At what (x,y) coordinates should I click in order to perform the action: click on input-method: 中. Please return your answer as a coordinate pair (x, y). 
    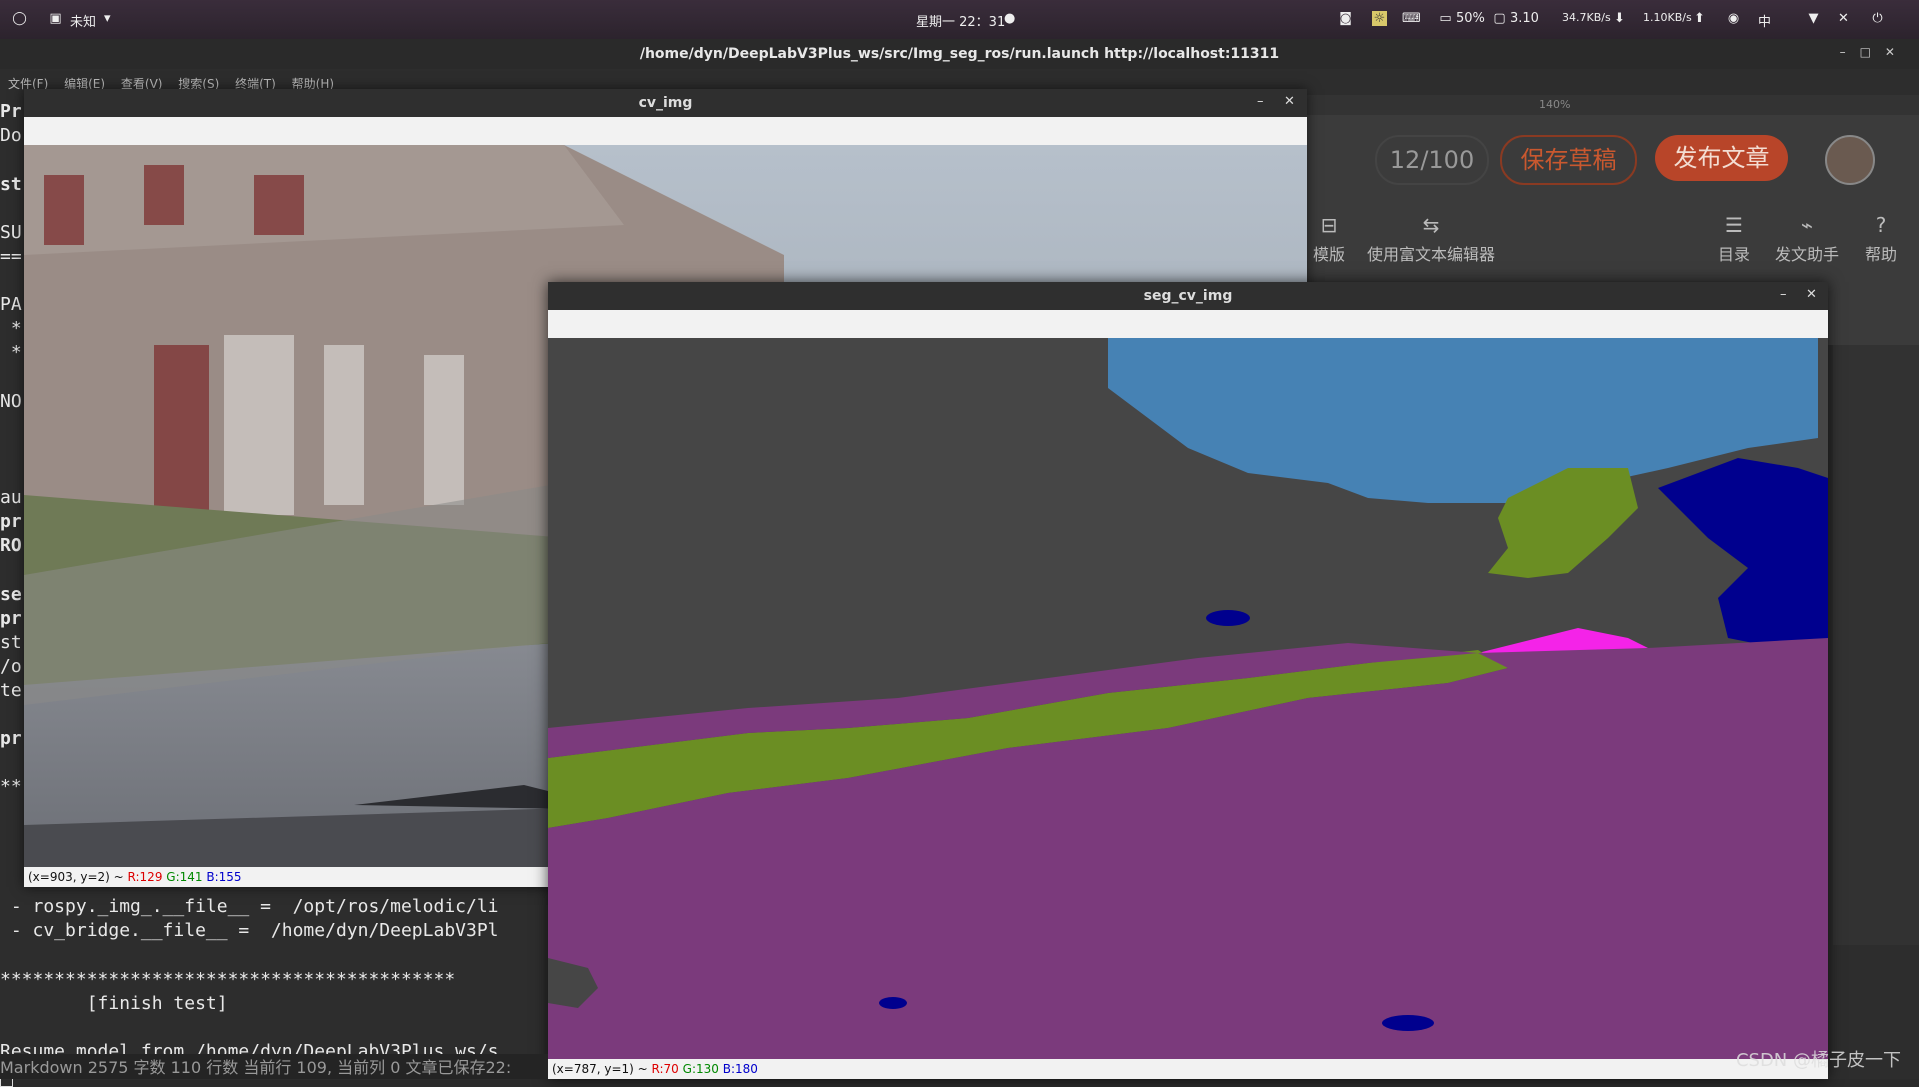
    Looking at the image, I should click on (1764, 20).